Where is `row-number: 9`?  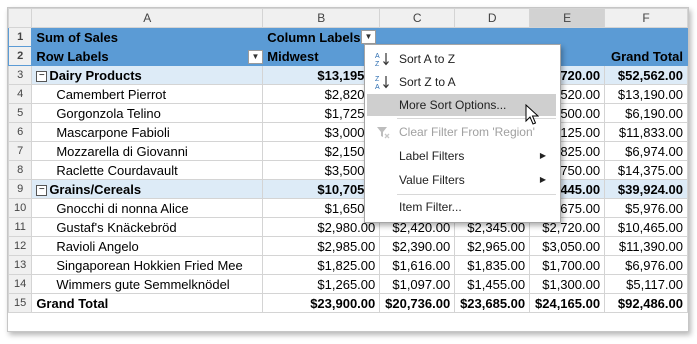
row-number: 9 is located at coordinates (20, 189).